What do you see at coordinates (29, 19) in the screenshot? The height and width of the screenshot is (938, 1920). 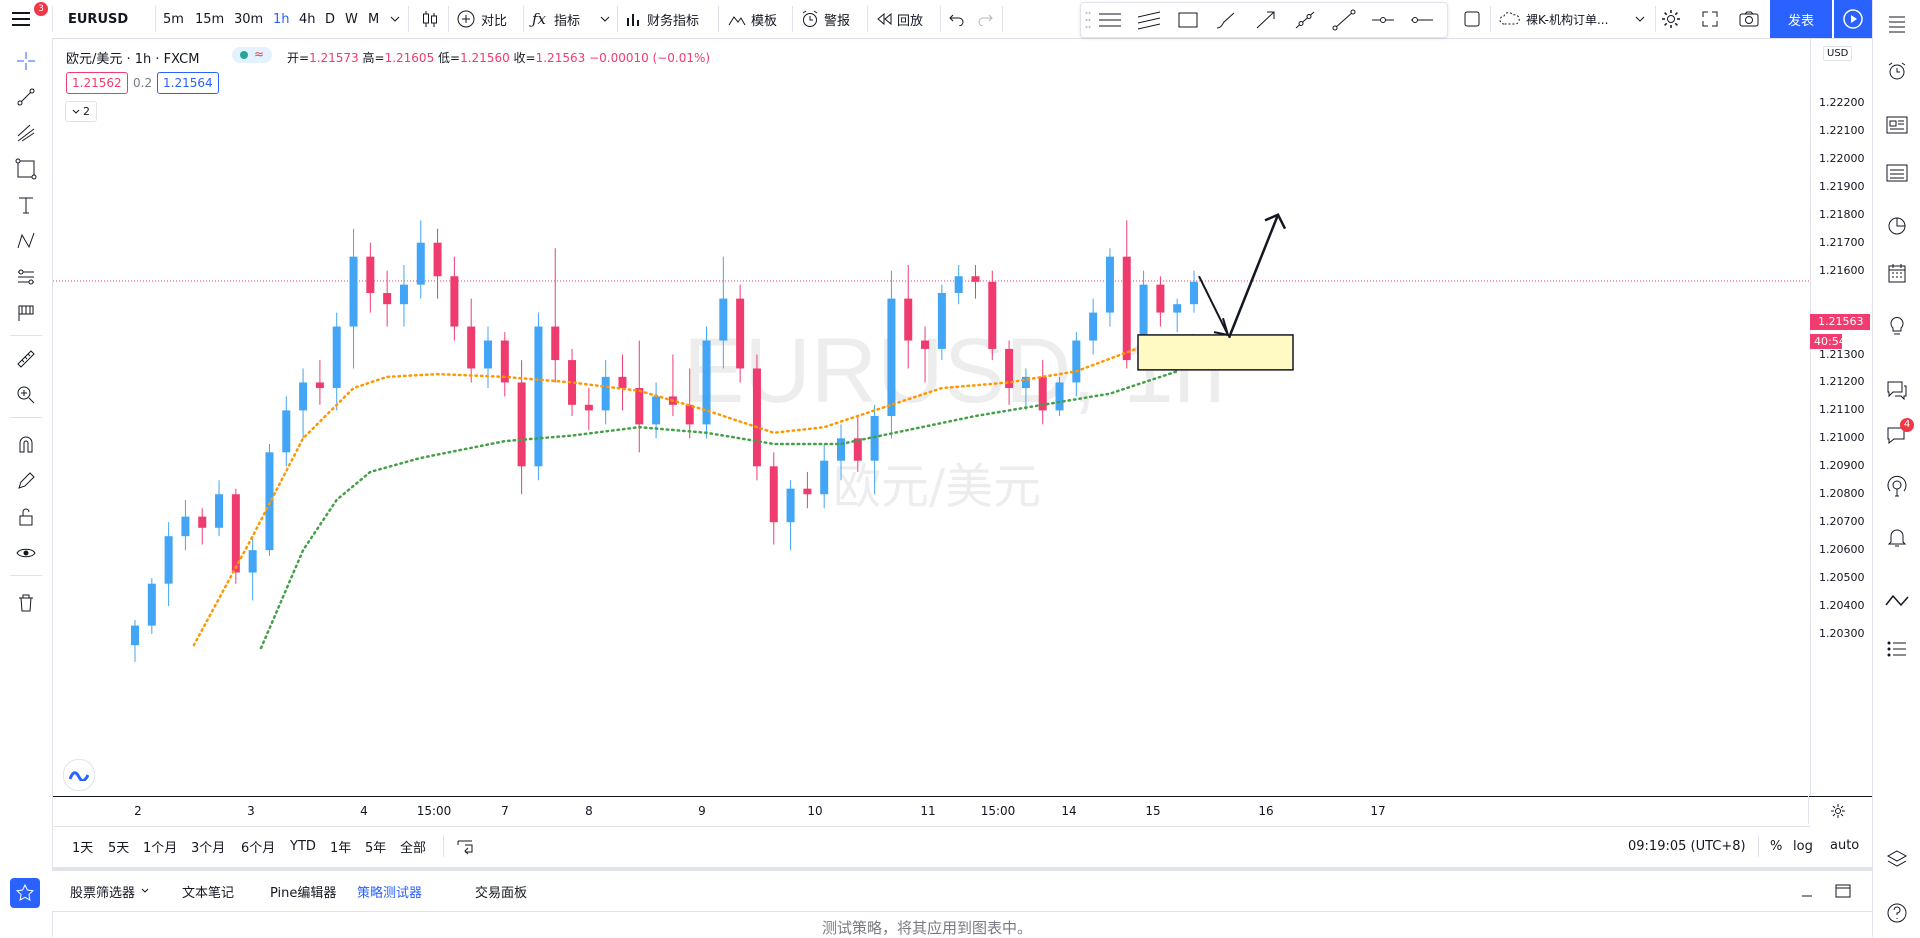 I see `main-menu-button: 3` at bounding box center [29, 19].